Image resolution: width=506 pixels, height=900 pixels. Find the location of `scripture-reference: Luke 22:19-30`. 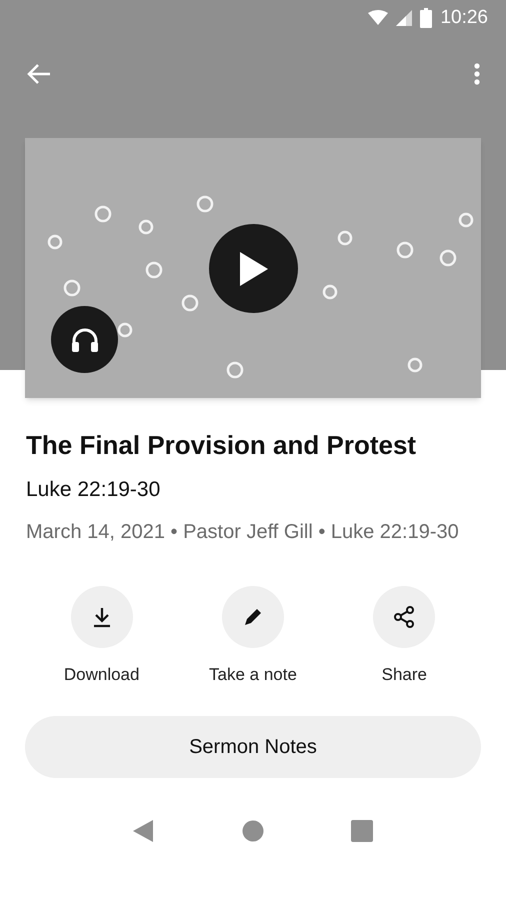

scripture-reference: Luke 22:19-30 is located at coordinates (94, 490).